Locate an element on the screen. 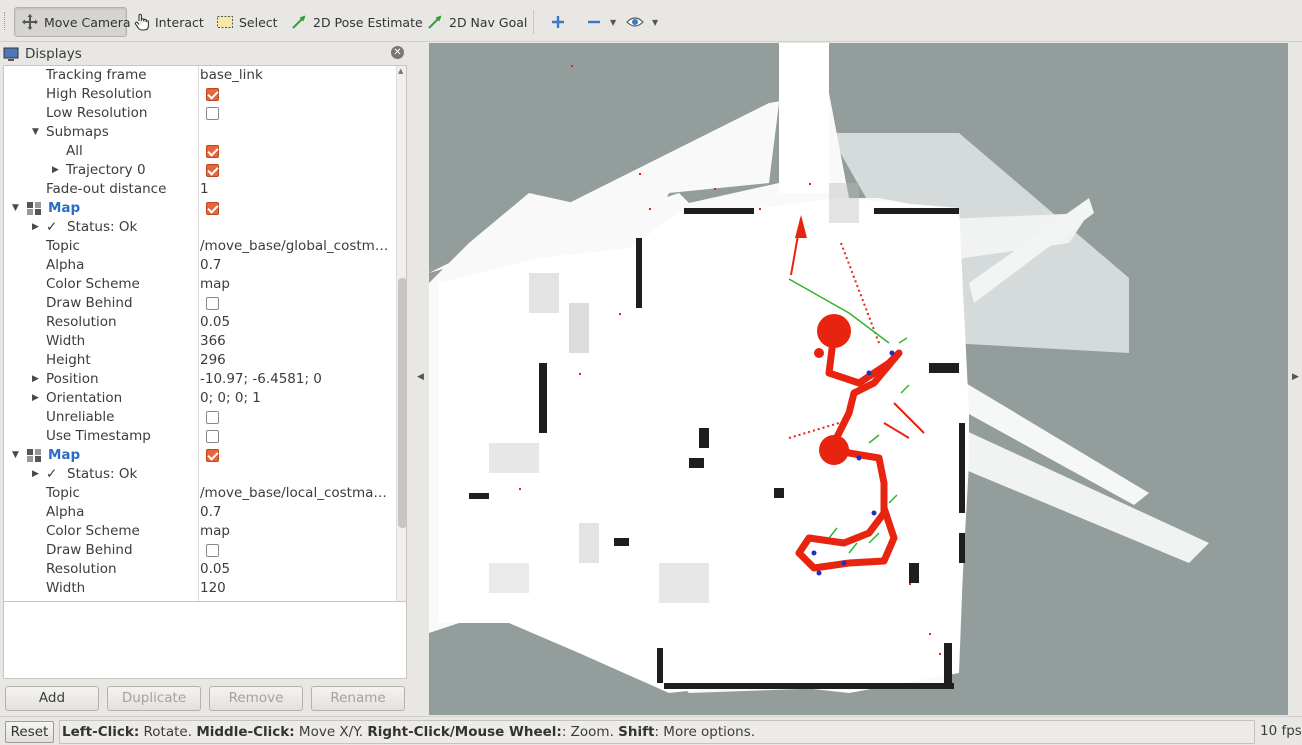 The image size is (1302, 745). select-tool: Select is located at coordinates (247, 22).